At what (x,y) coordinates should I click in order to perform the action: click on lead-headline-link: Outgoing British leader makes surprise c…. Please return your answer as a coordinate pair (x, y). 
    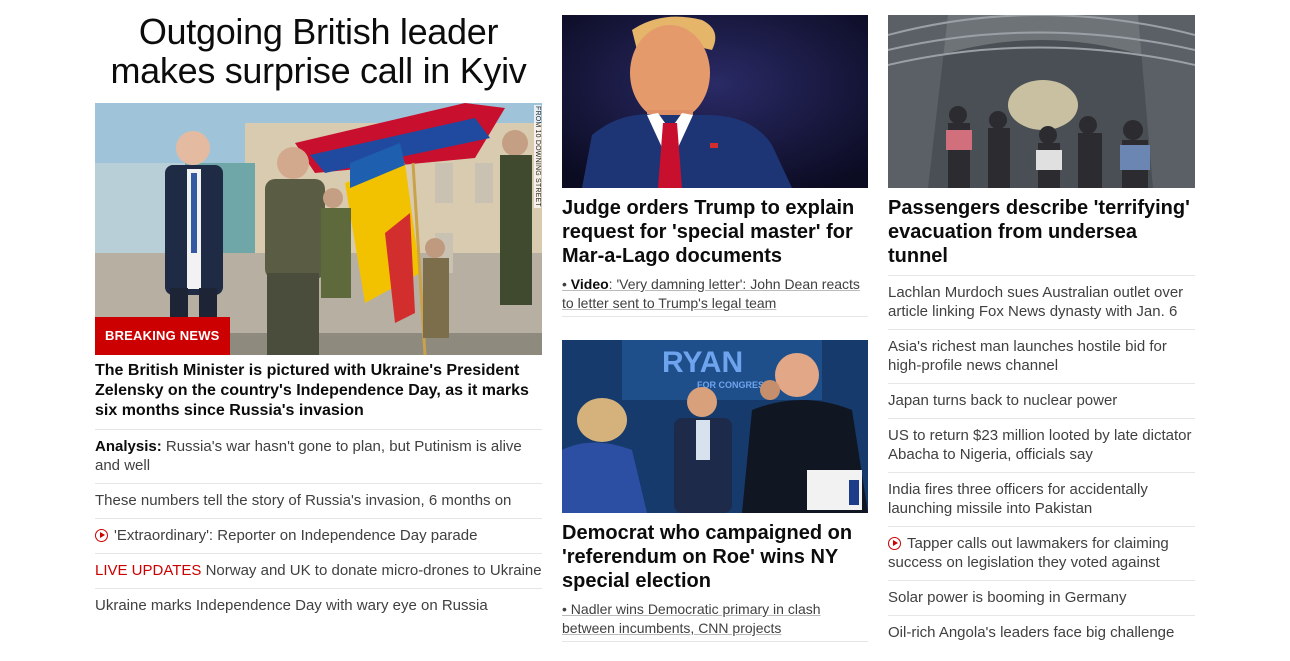
    Looking at the image, I should click on (318, 57).